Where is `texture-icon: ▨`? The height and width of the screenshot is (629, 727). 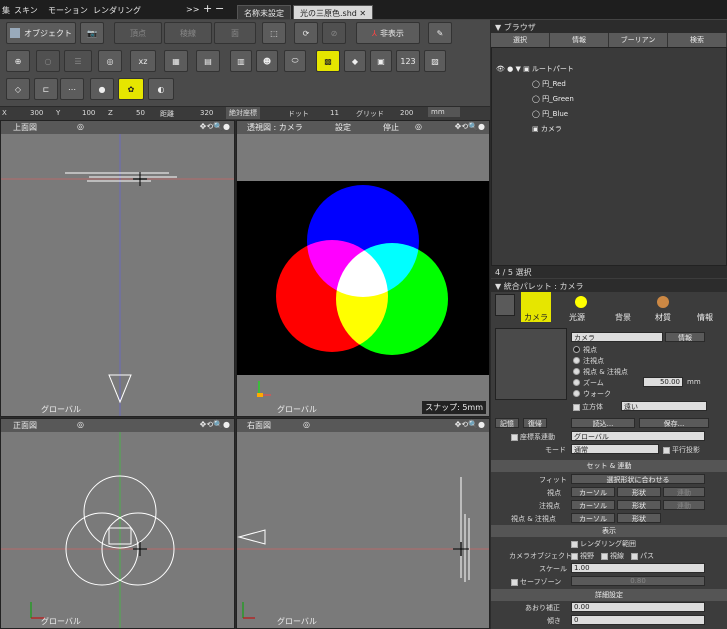
texture-icon: ▨ is located at coordinates (435, 61).